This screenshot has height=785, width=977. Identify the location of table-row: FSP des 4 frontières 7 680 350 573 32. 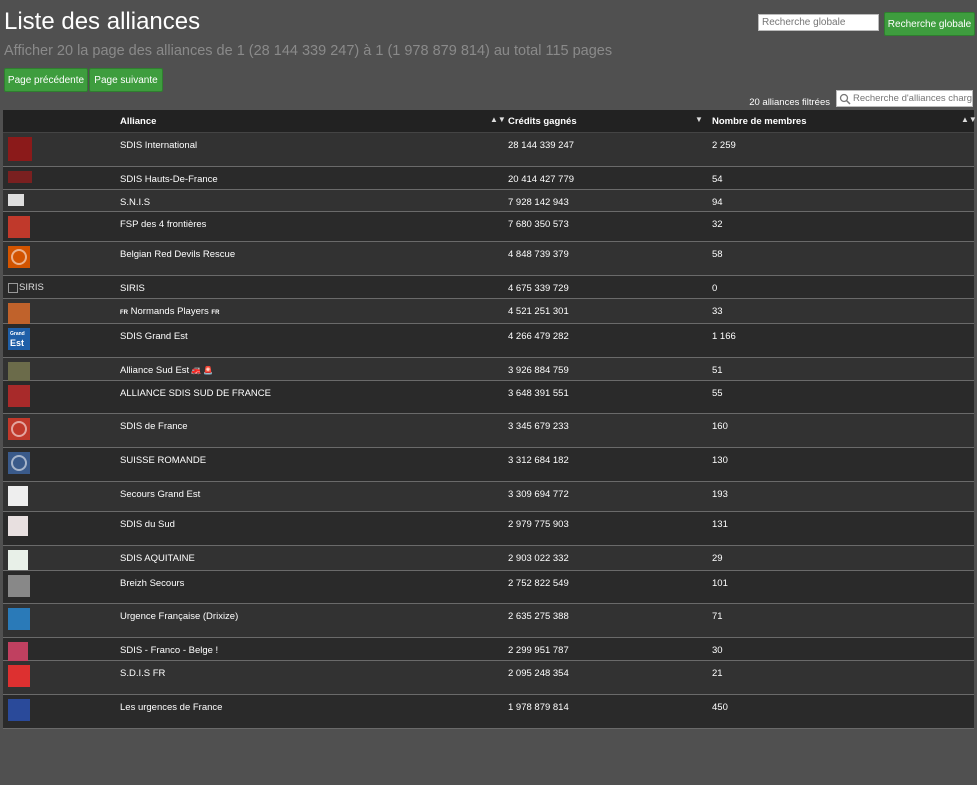
(488, 227).